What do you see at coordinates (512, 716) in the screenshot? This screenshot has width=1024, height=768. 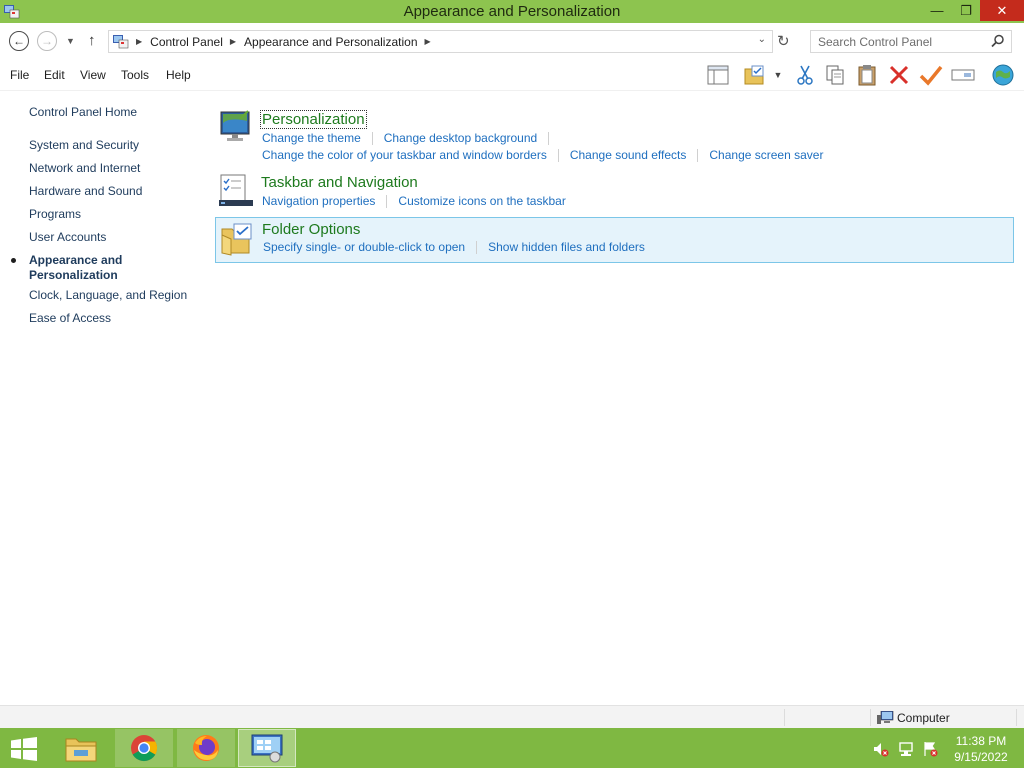 I see `status-bar: Computer` at bounding box center [512, 716].